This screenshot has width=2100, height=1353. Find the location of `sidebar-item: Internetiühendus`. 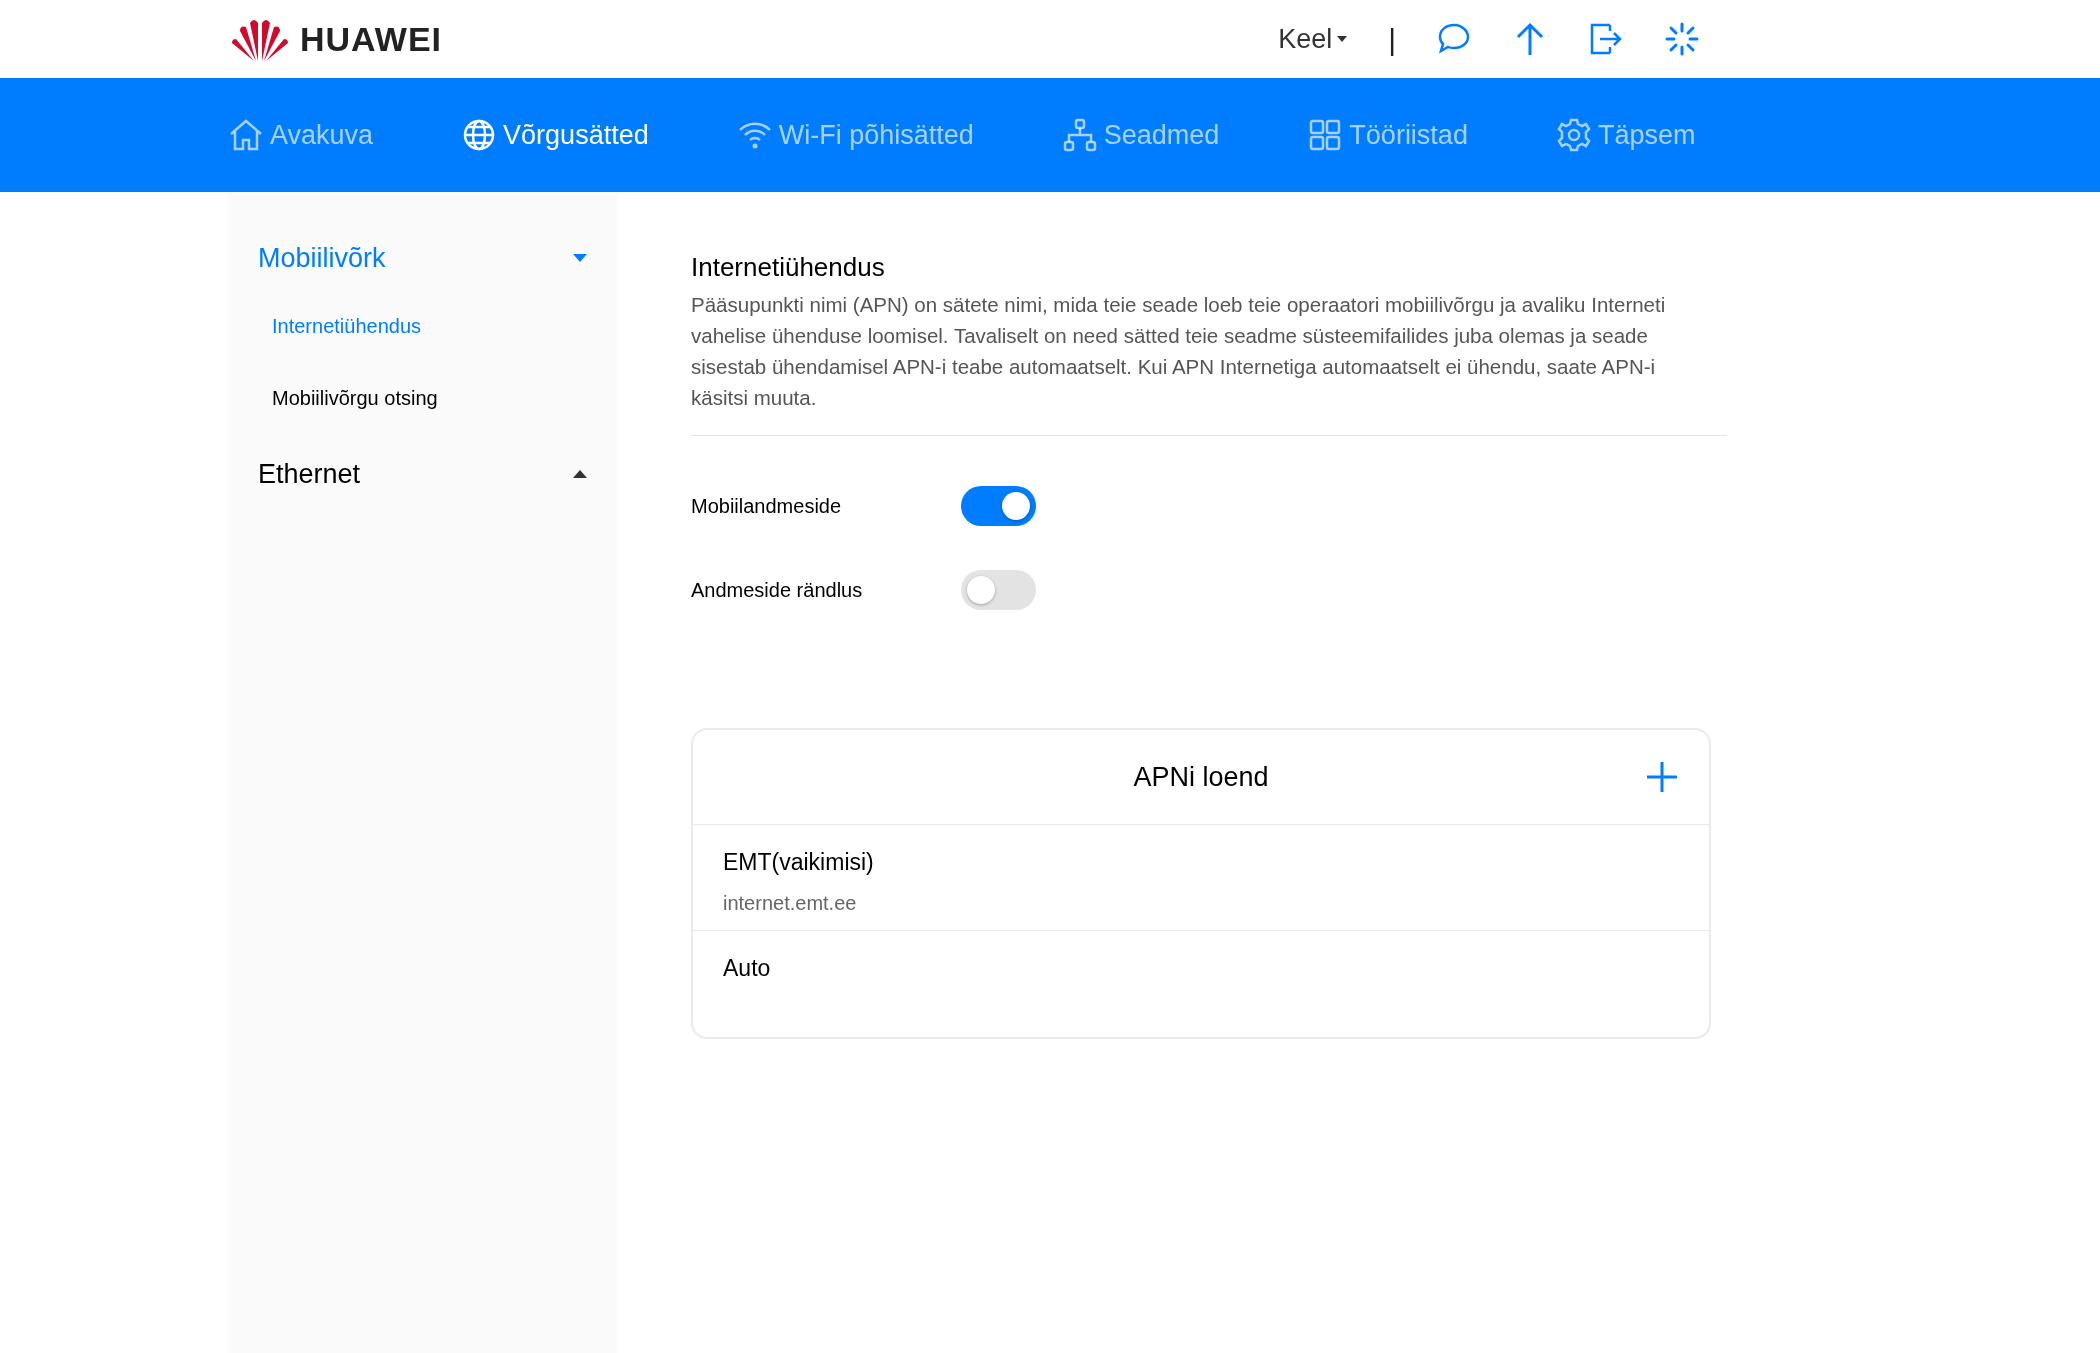

sidebar-item: Internetiühendus is located at coordinates (346, 326).